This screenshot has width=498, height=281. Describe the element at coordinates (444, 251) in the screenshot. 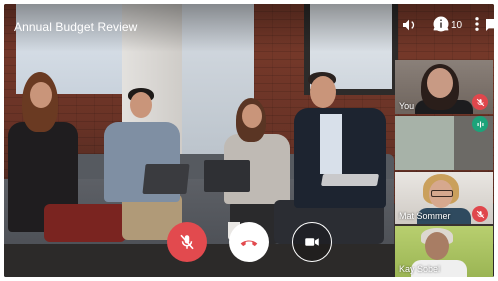

I see `participant-tile: Kay Sobel` at that location.